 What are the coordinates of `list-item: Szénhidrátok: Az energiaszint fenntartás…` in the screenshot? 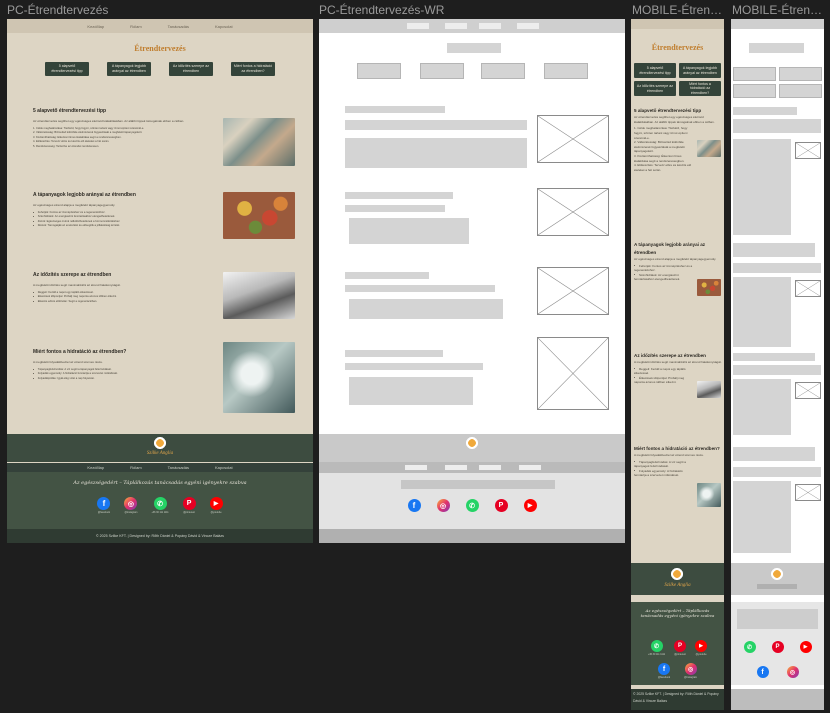 It's located at (664, 277).